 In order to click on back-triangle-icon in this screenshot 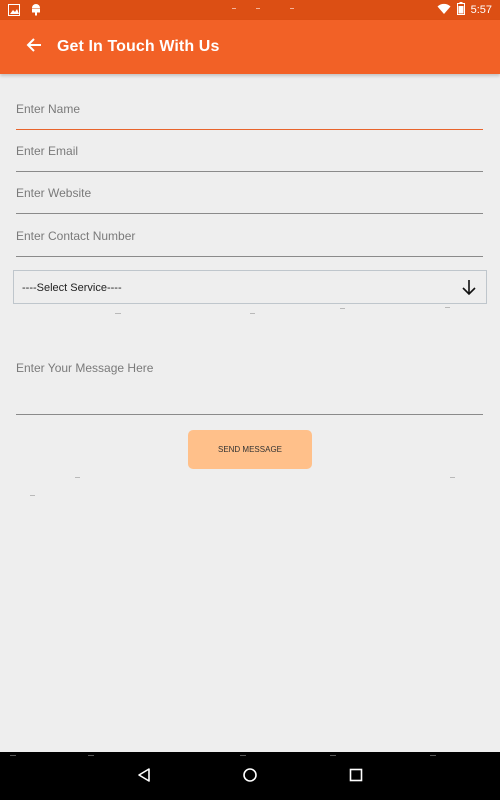, I will do `click(144, 777)`.